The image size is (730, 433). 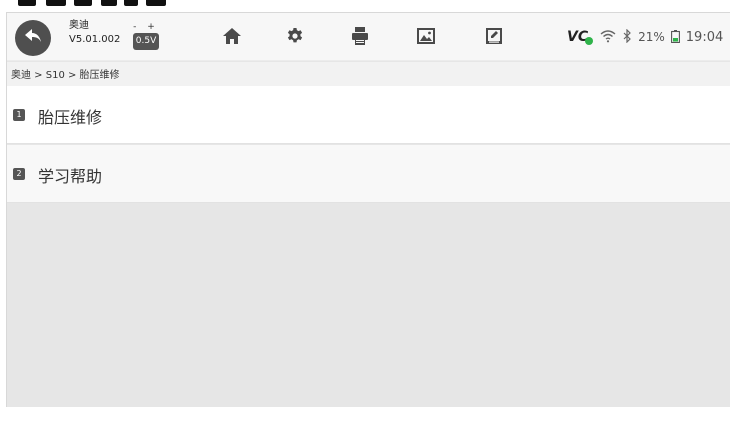 I want to click on breadcrumb-bar: 奥迪 > S10 > 胎压维修, so click(x=368, y=74).